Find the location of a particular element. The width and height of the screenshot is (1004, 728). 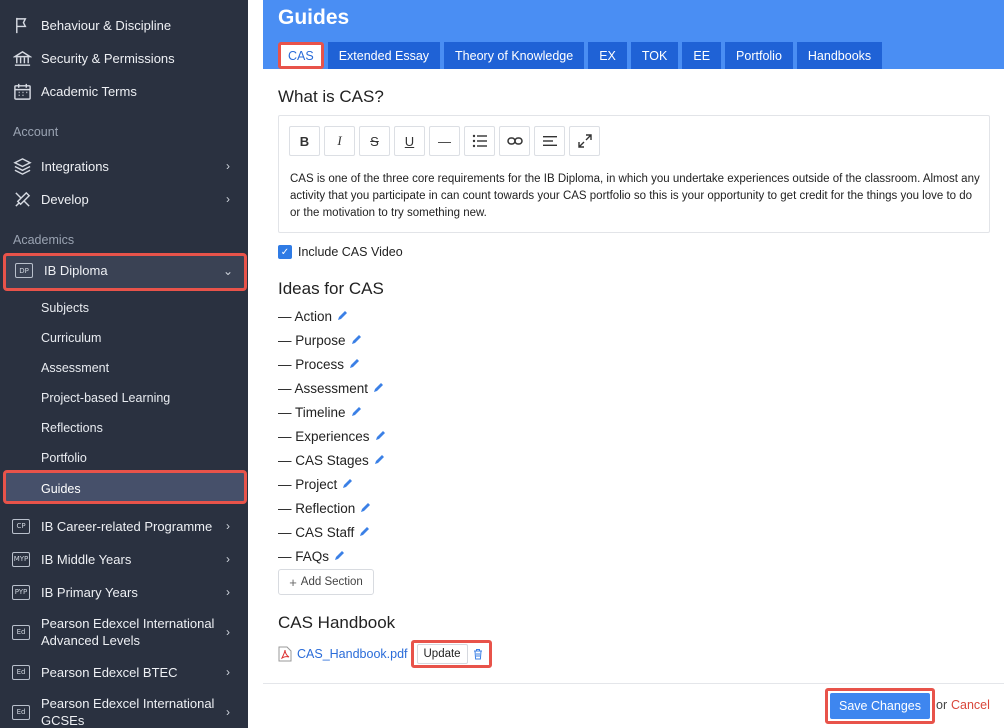

list-item: — Timeline is located at coordinates (332, 412).